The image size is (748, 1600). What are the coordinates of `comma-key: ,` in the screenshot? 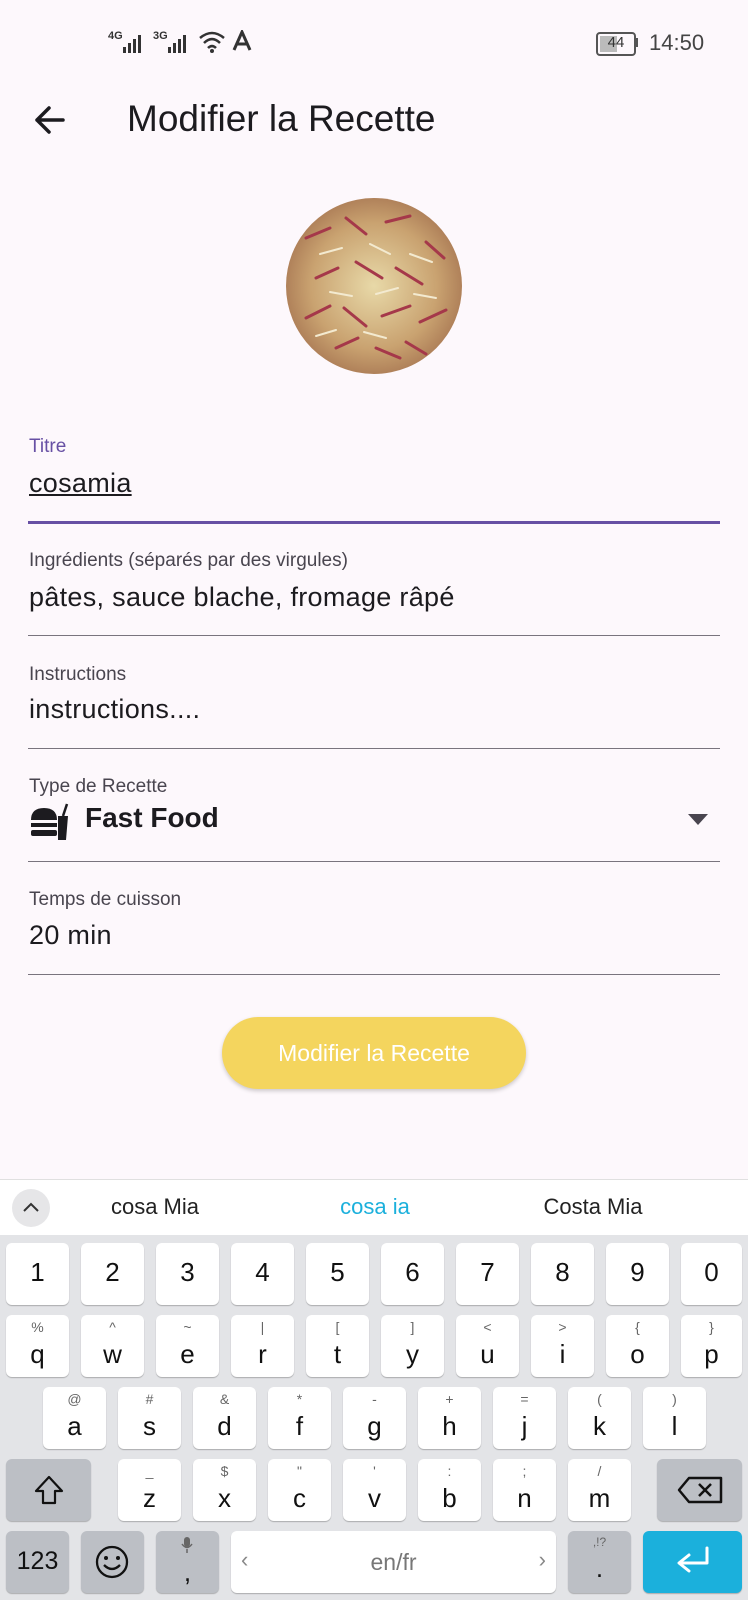 It's located at (187, 1562).